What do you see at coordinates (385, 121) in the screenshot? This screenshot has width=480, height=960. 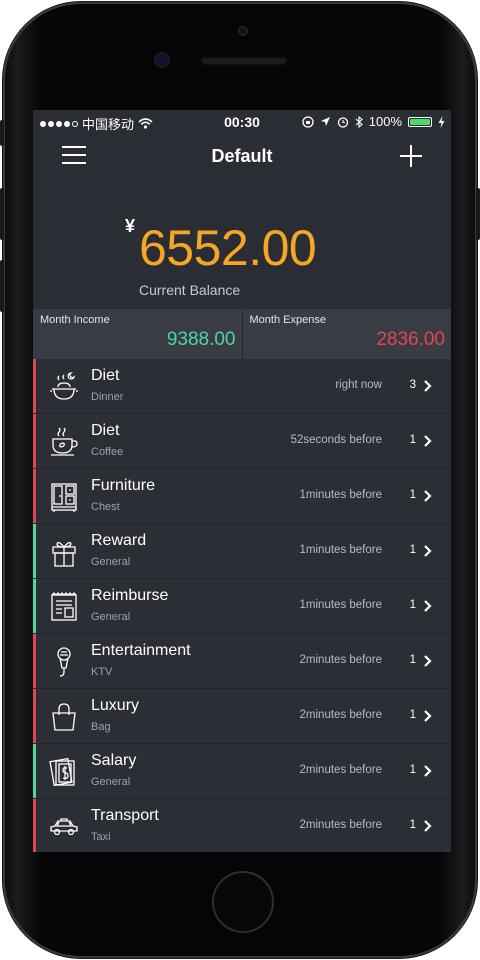 I see `battery-percent: 100%` at bounding box center [385, 121].